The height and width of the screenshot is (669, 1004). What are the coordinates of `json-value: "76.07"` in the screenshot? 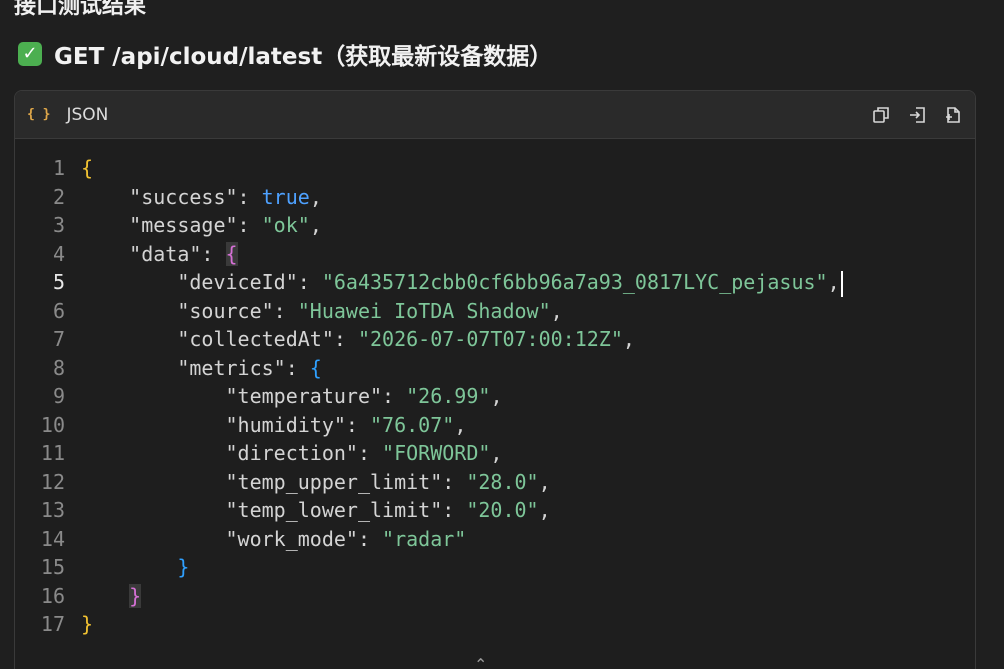 It's located at (412, 424).